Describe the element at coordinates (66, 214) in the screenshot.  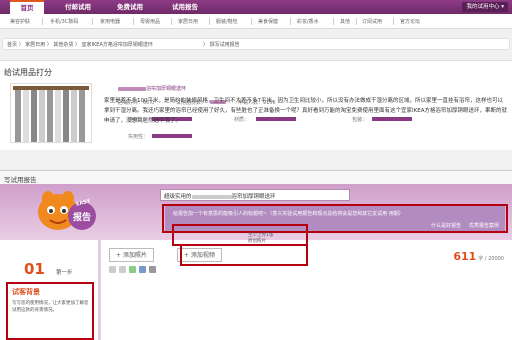
I see `report-mascot-icon: EASY 报告` at that location.